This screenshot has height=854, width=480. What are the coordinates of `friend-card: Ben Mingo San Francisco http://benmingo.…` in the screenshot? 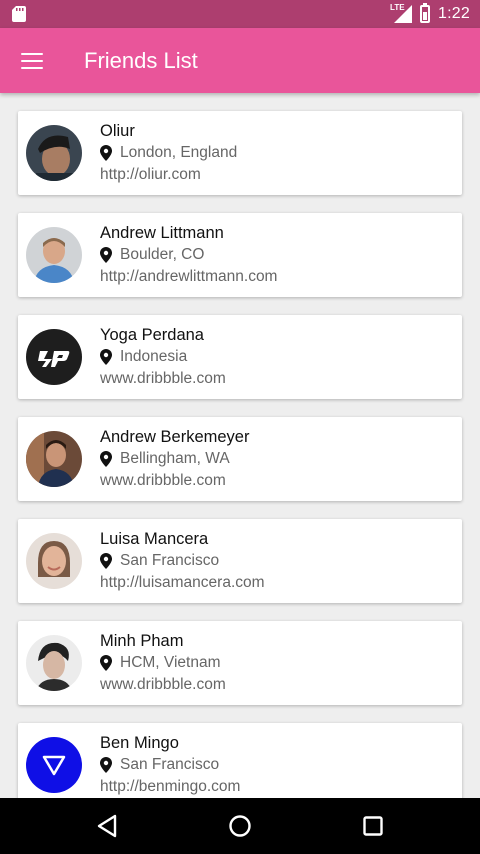 It's located at (240, 760).